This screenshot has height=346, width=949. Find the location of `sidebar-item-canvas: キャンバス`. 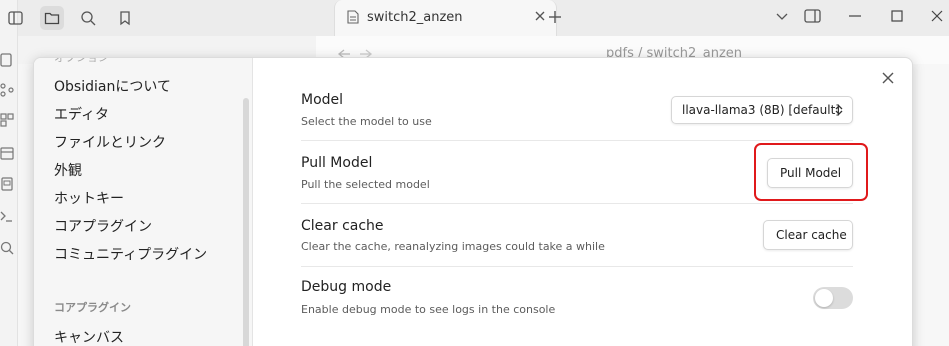

sidebar-item-canvas: キャンバス is located at coordinates (89, 336).